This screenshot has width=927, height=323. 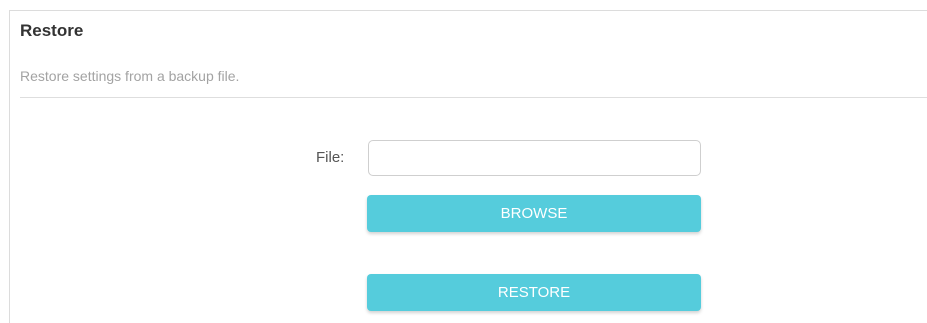 What do you see at coordinates (52, 30) in the screenshot?
I see `section-title: Restore` at bounding box center [52, 30].